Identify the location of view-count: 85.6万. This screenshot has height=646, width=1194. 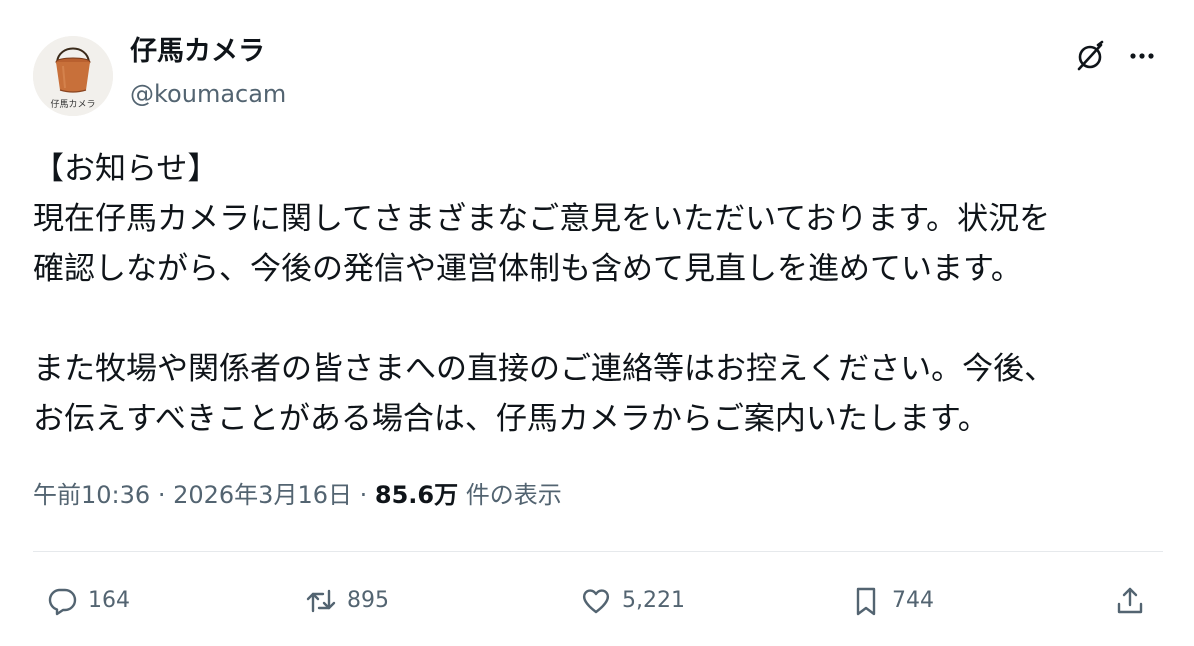
(416, 495).